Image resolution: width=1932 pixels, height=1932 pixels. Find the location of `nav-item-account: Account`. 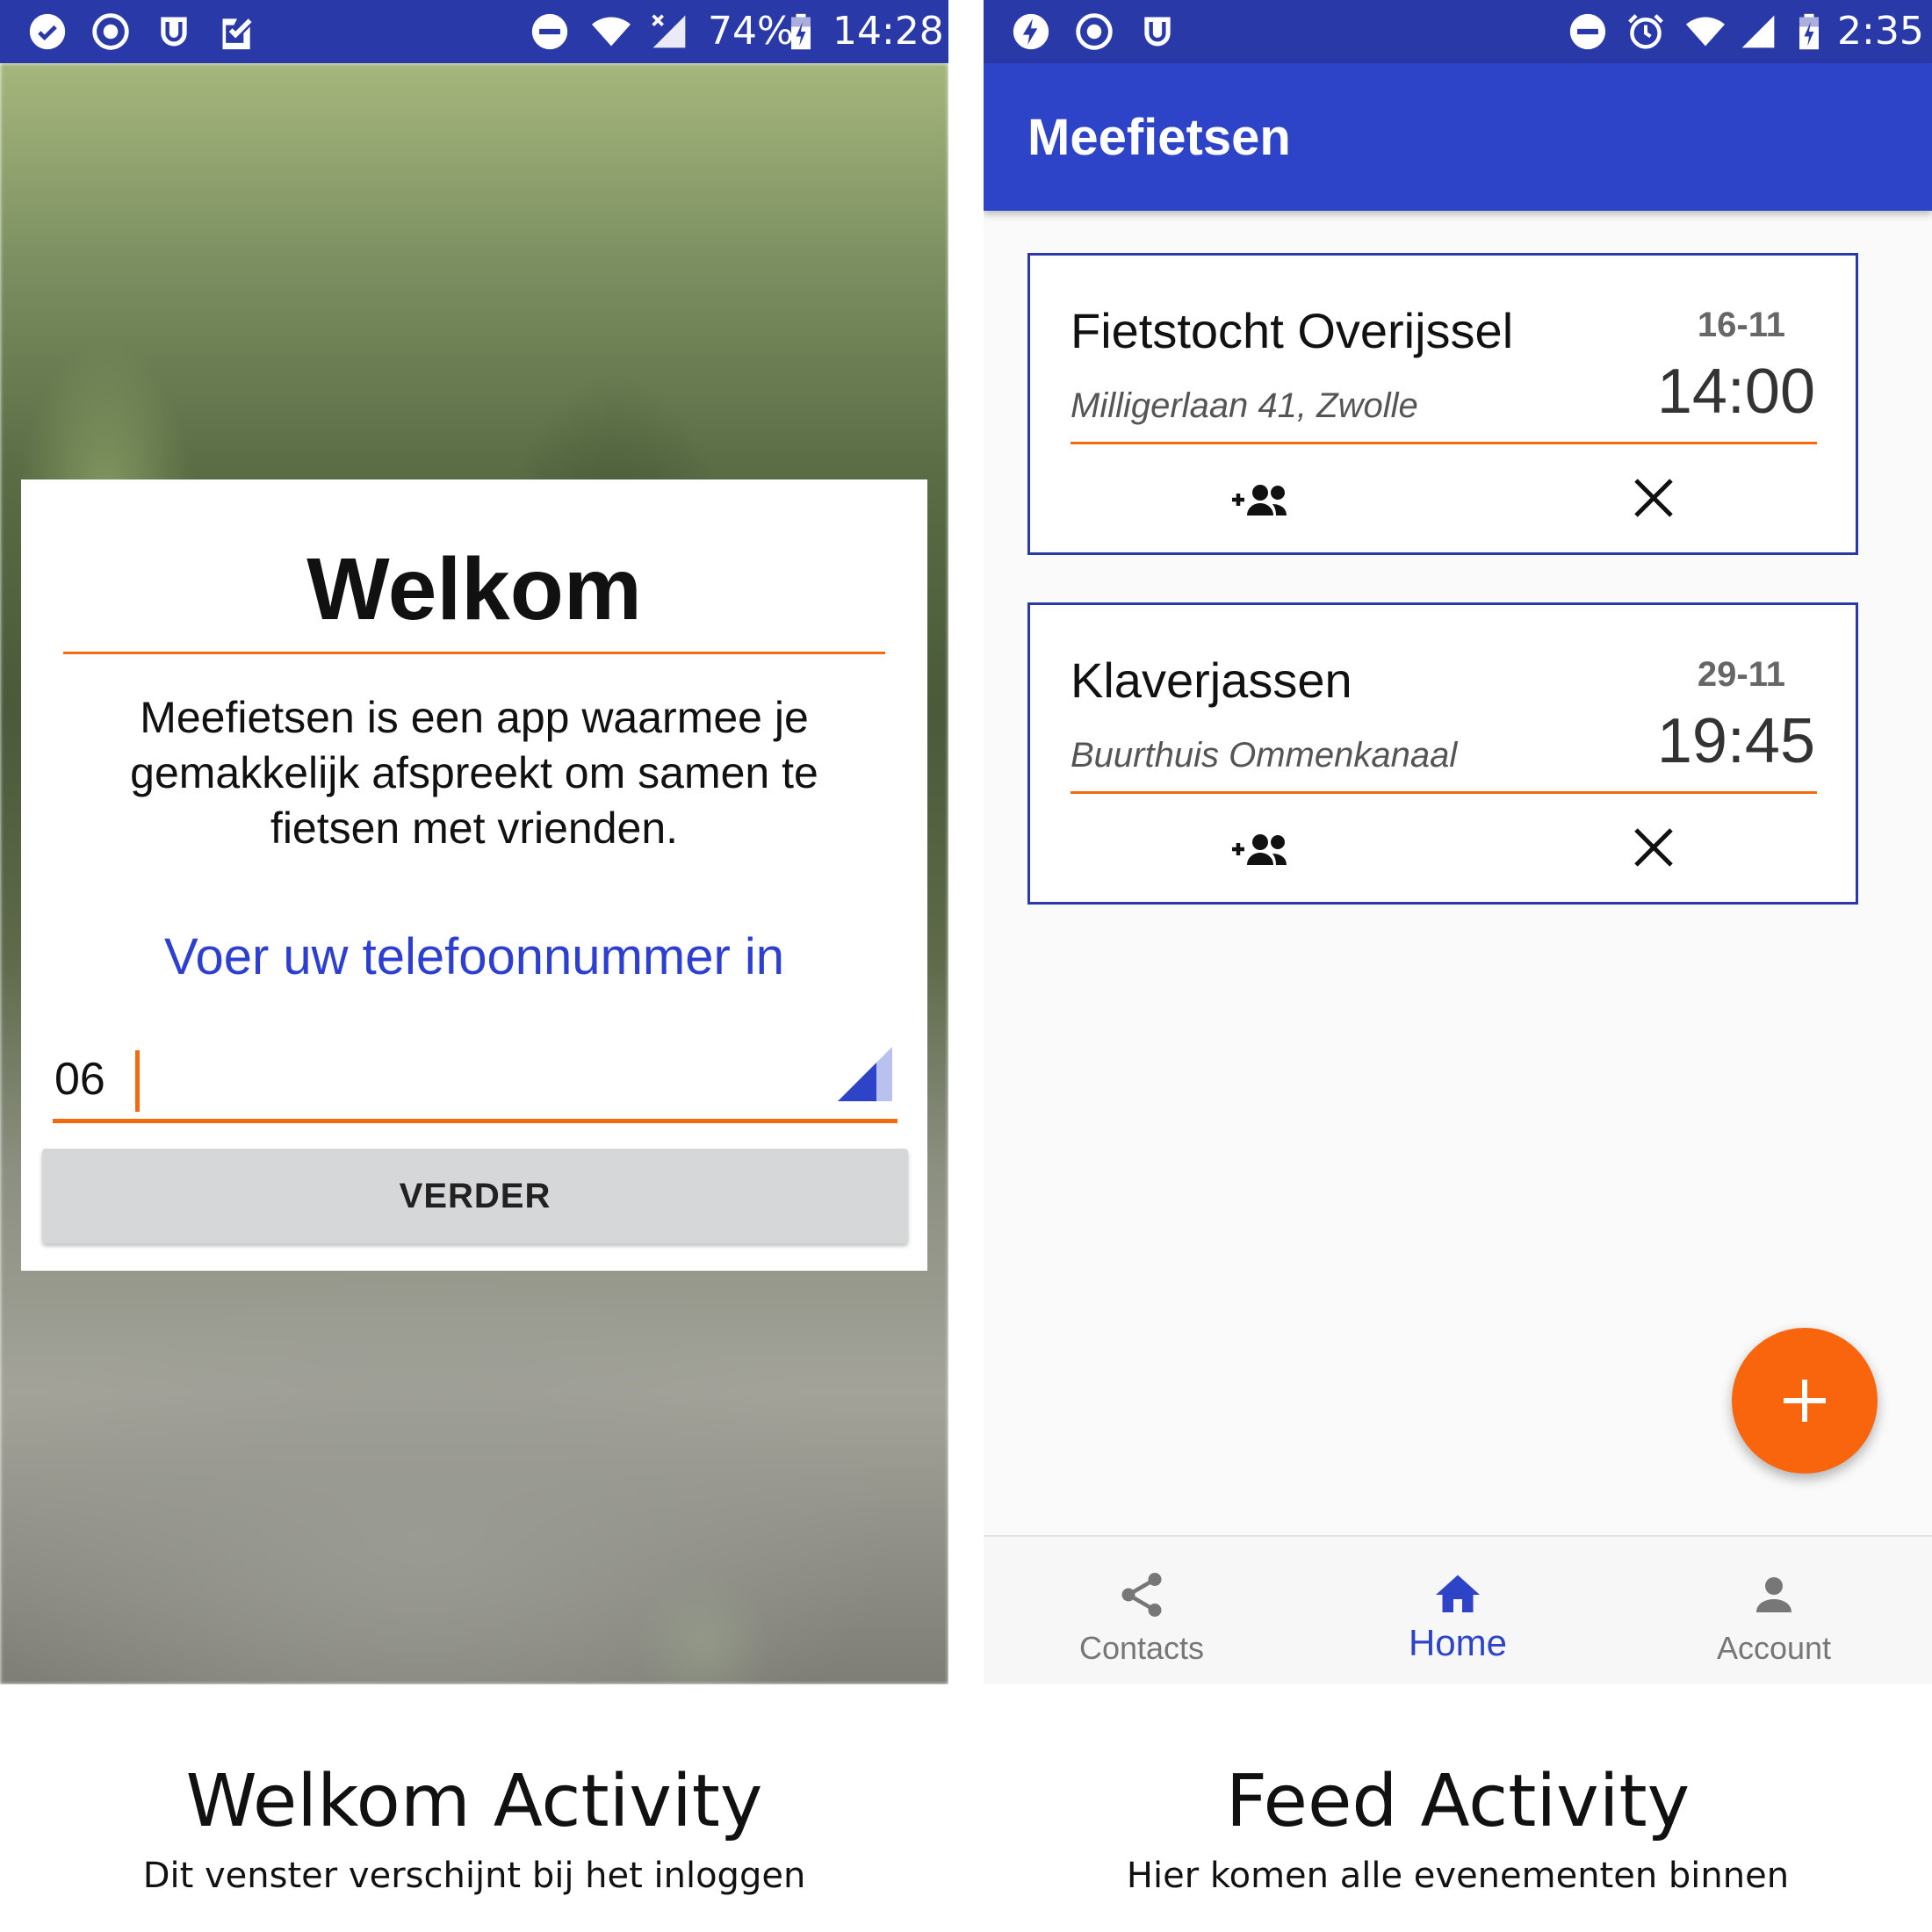

nav-item-account: Account is located at coordinates (1774, 1610).